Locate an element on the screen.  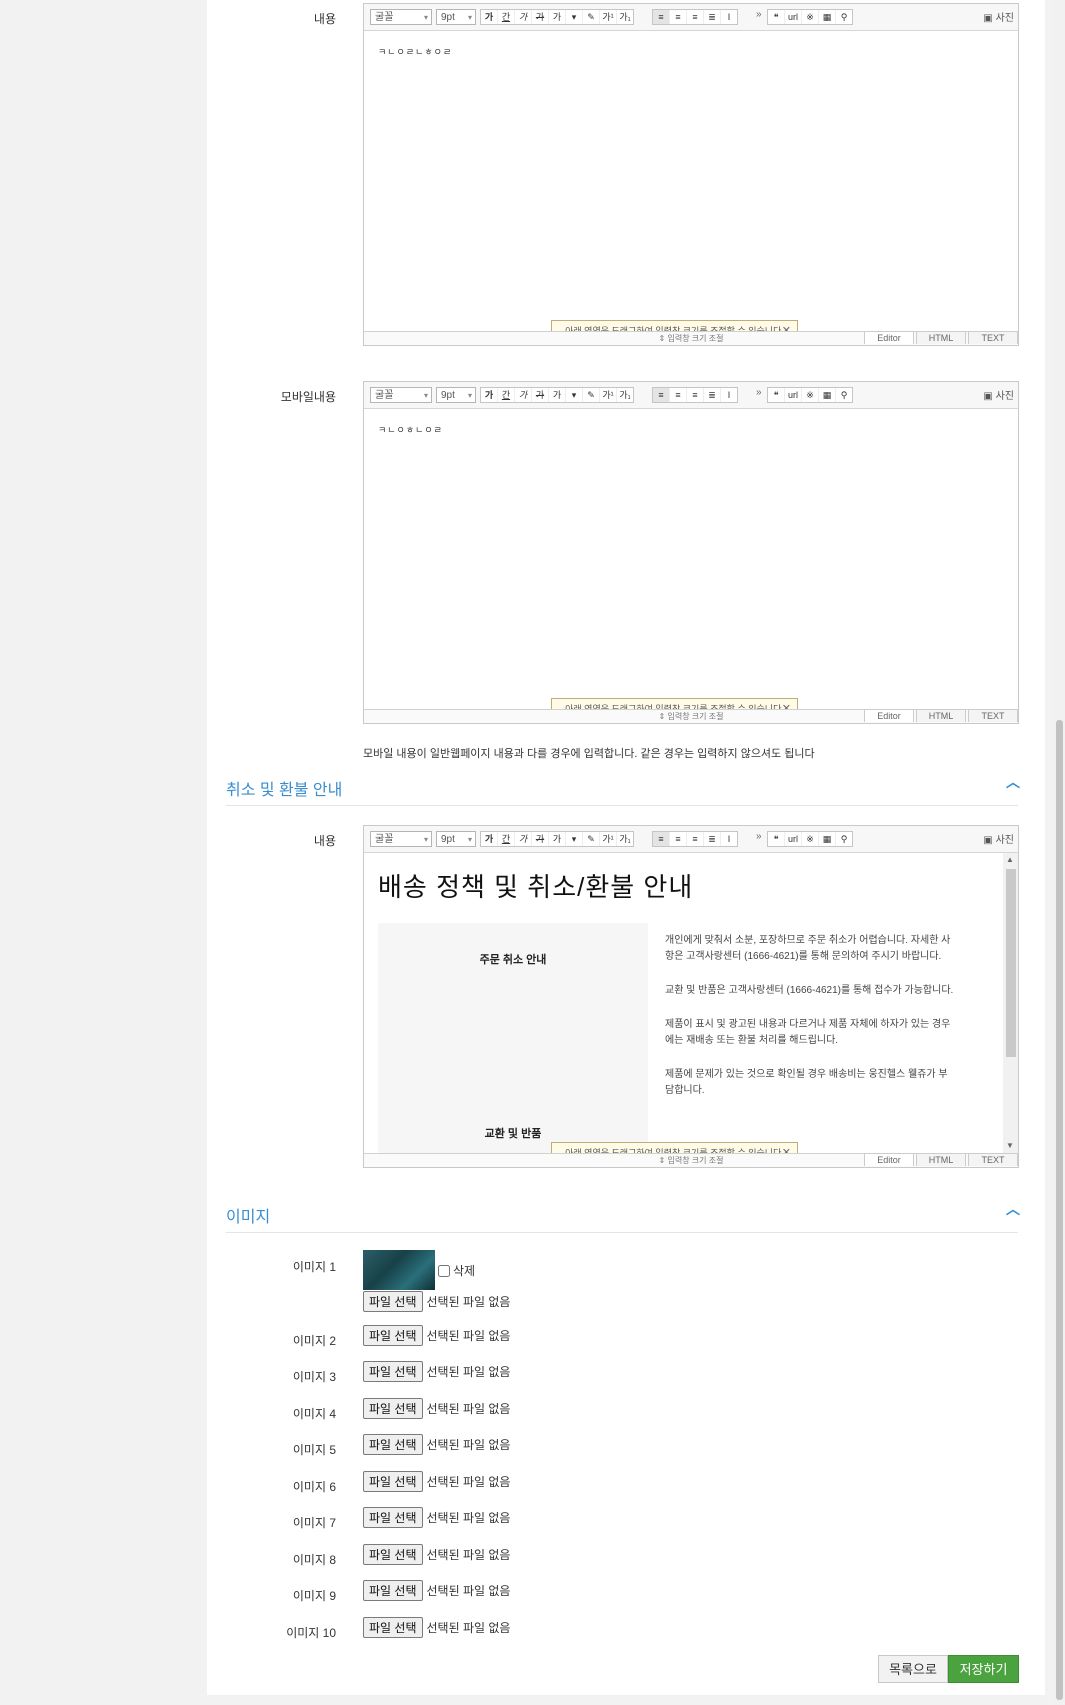
scroll-down-icon: ▼ is located at coordinates (1010, 1145).